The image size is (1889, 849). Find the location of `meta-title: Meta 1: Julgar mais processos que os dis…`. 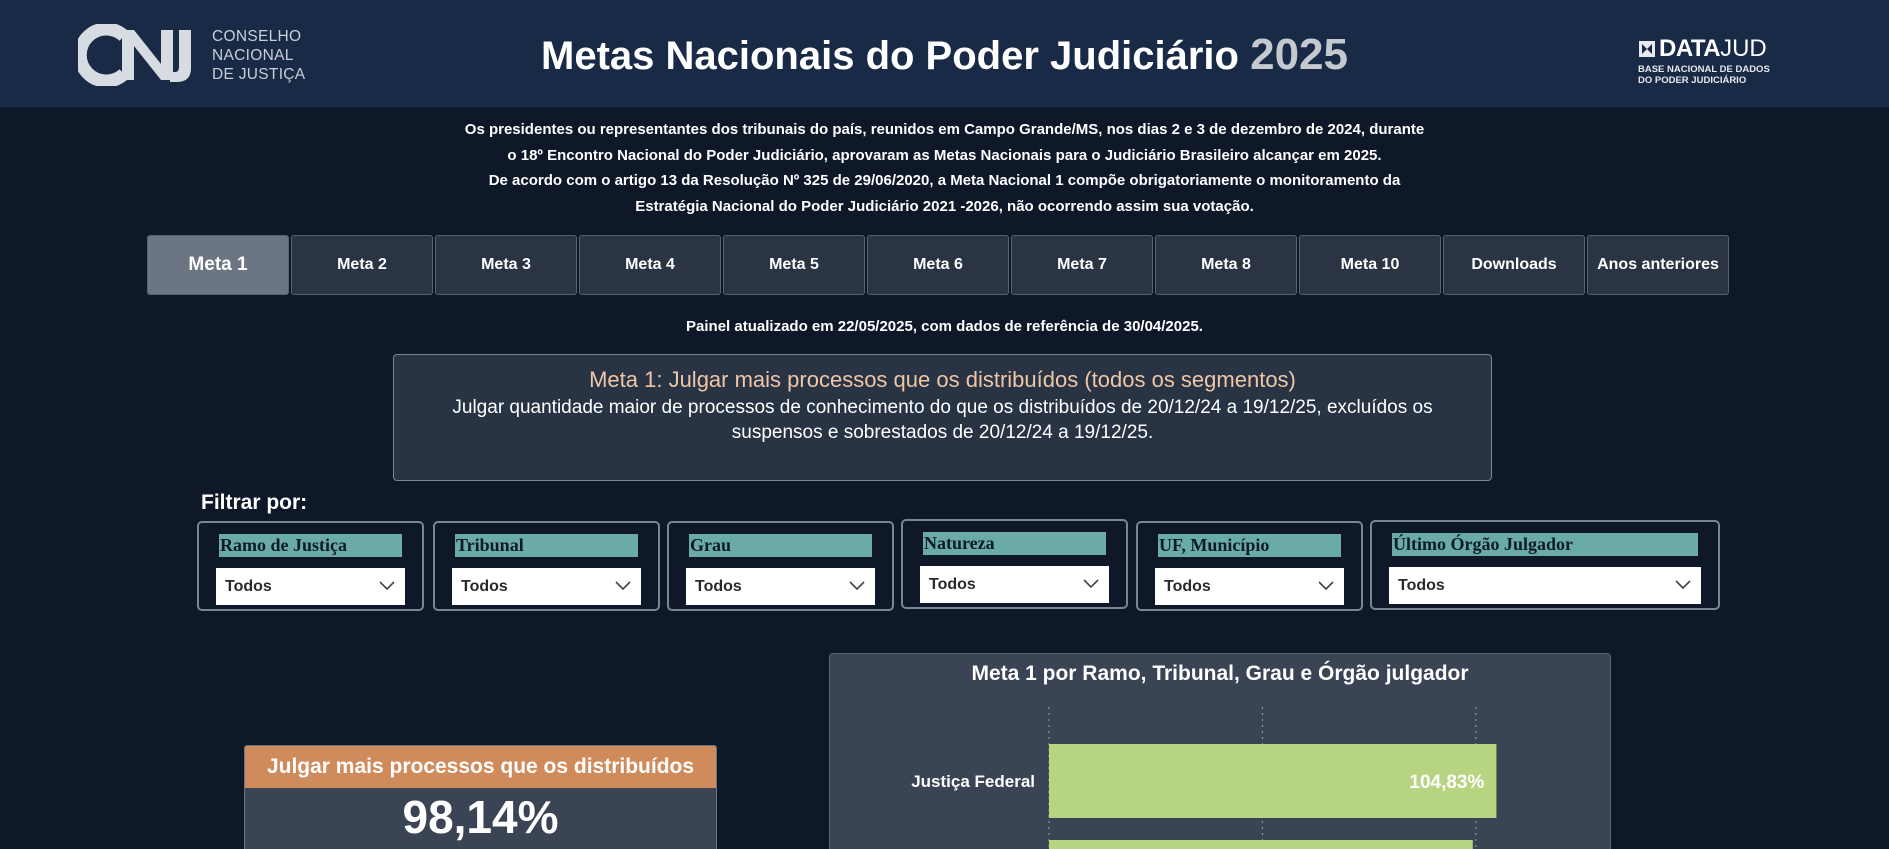

meta-title: Meta 1: Julgar mais processos que os dis… is located at coordinates (942, 379).